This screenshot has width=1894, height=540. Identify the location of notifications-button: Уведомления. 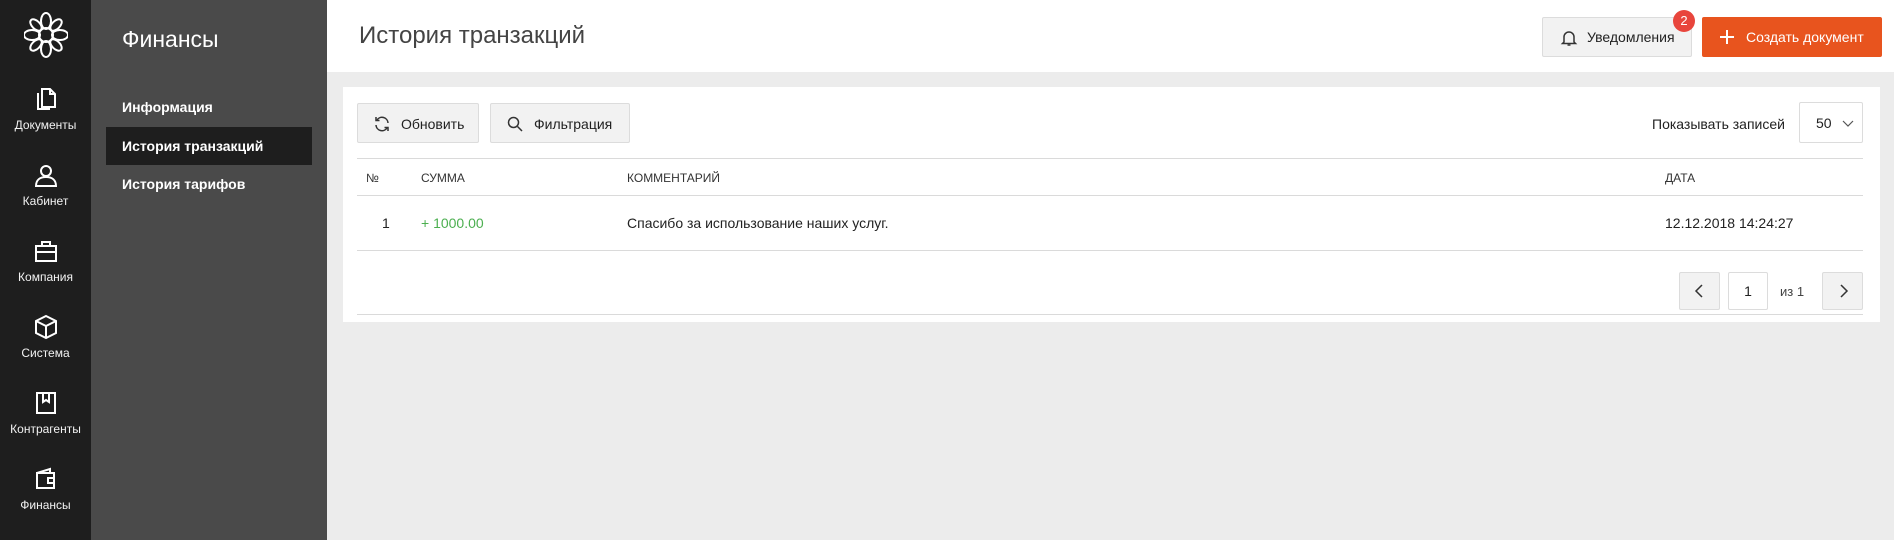
(1617, 37).